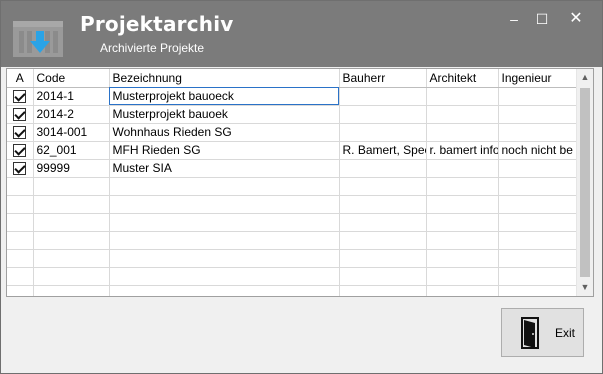  Describe the element at coordinates (224, 168) in the screenshot. I see `bezeichnung-cell: Muster SIA` at that location.